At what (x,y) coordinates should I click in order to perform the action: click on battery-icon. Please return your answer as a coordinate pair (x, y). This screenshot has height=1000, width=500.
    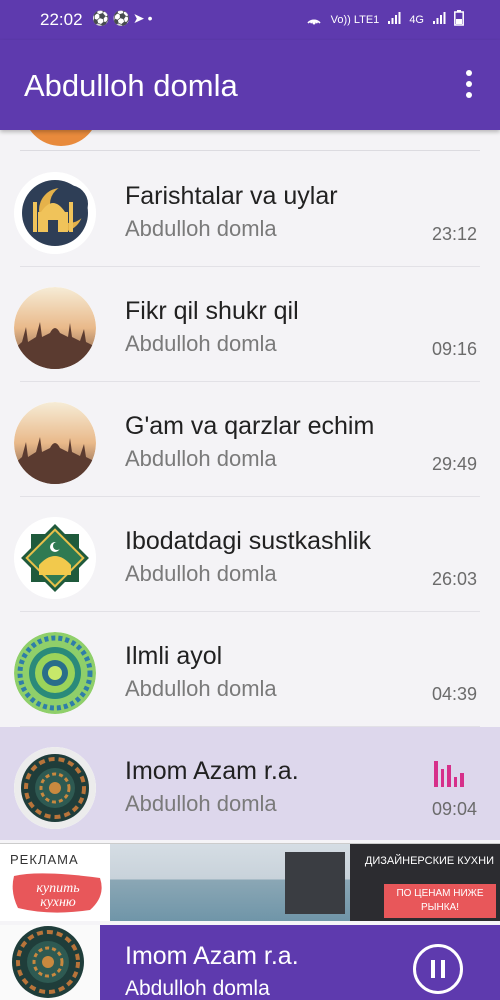
    Looking at the image, I should click on (459, 19).